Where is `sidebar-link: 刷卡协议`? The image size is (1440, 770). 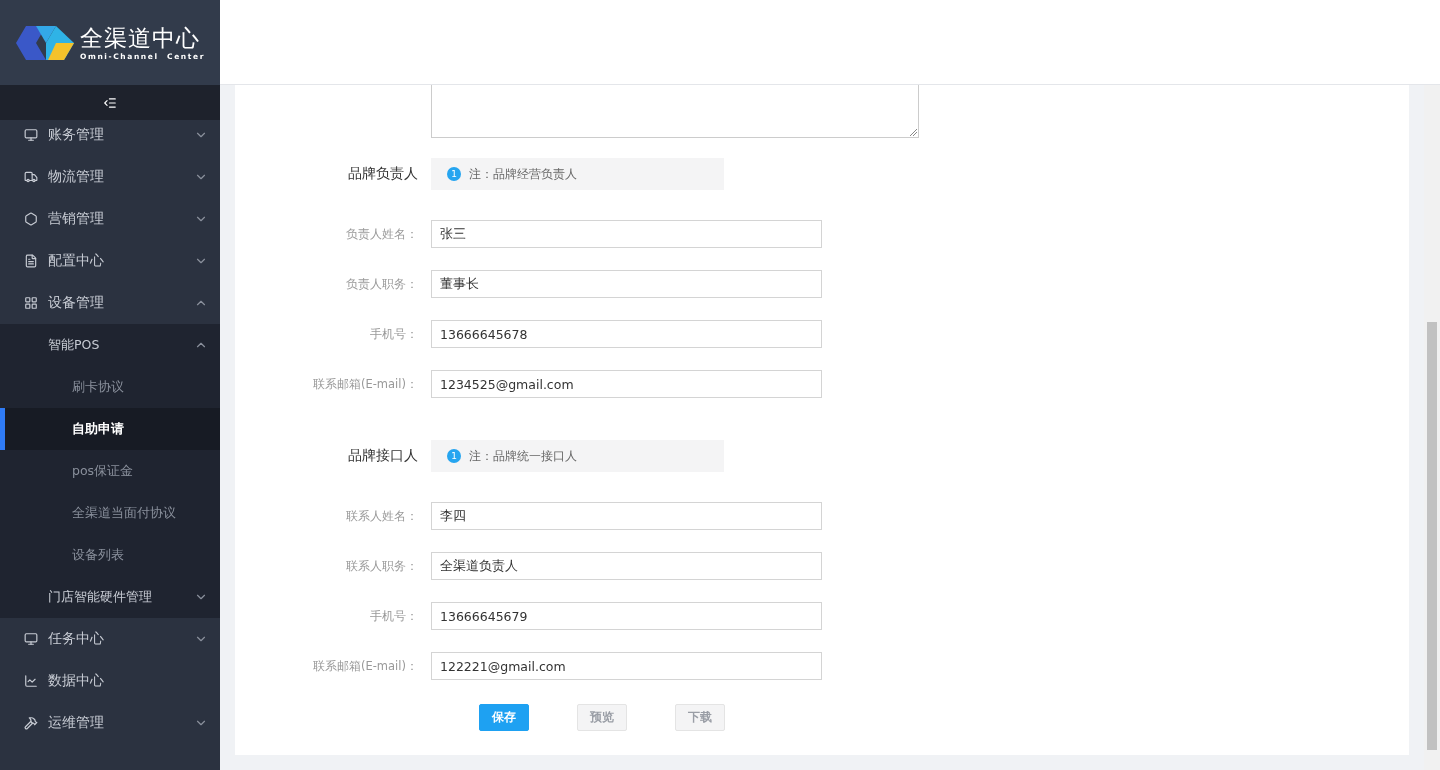 sidebar-link: 刷卡协议 is located at coordinates (110, 387).